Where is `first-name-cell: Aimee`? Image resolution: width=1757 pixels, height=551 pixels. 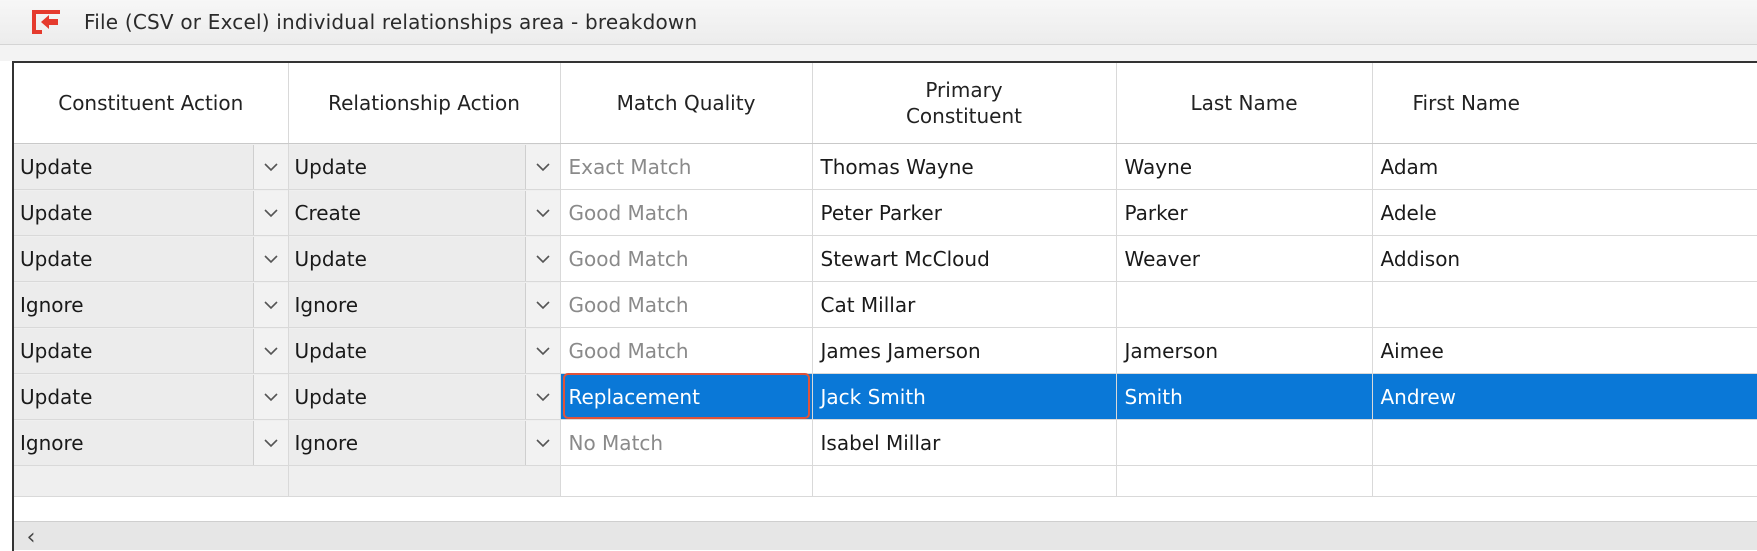
first-name-cell: Aimee is located at coordinates (1564, 350).